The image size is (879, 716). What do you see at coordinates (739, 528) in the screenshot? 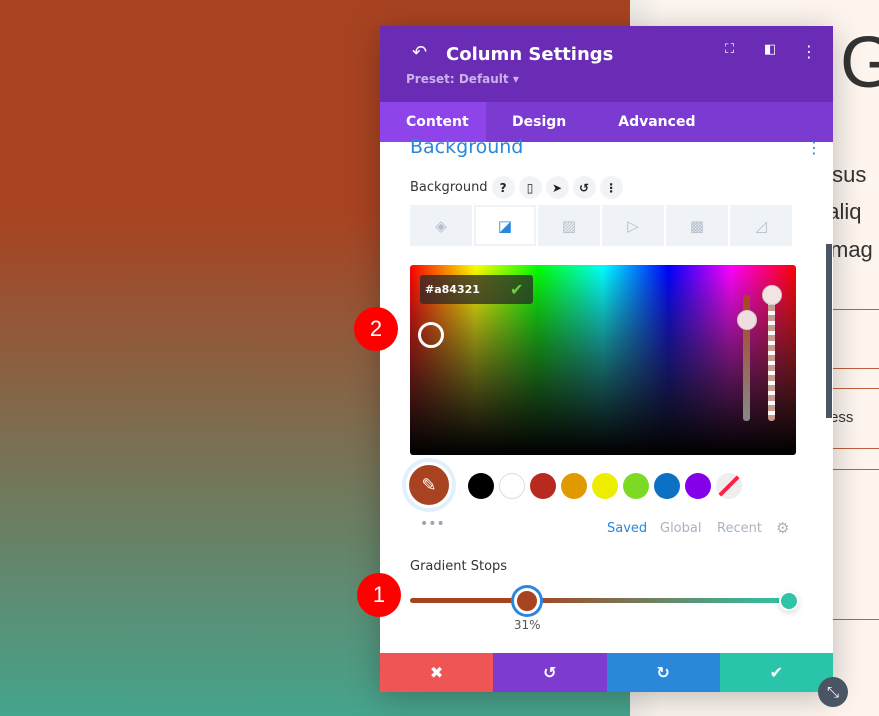
I see `palette-tab-recent: Recent` at bounding box center [739, 528].